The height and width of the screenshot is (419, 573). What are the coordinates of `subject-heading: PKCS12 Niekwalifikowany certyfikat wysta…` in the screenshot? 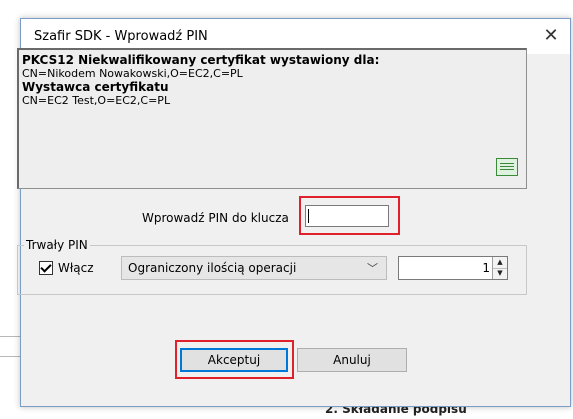 It's located at (201, 60).